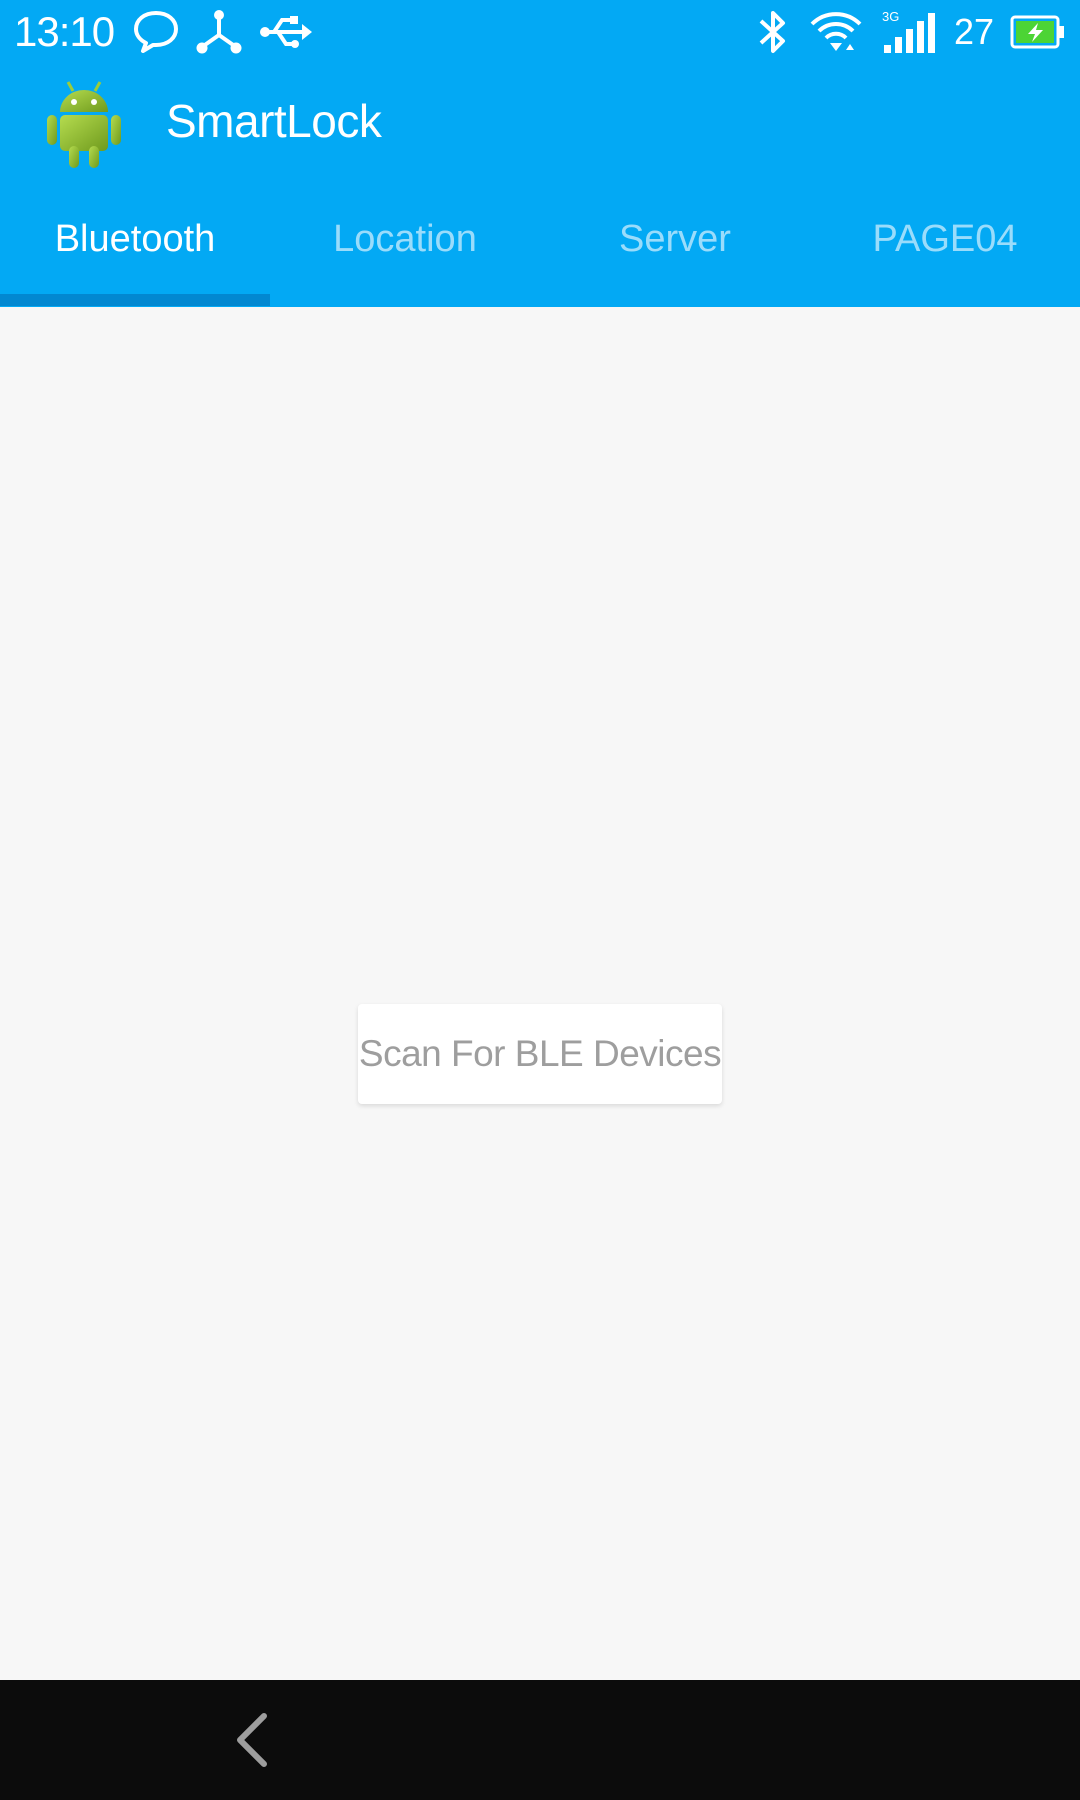 The width and height of the screenshot is (1080, 1800). I want to click on tab-active-indicator, so click(135, 300).